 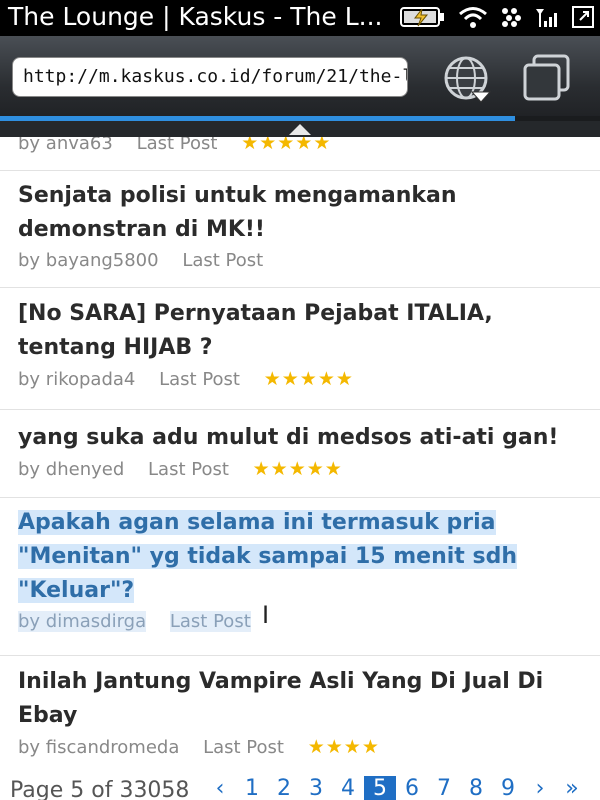 What do you see at coordinates (284, 788) in the screenshot?
I see `page-link-2: 2` at bounding box center [284, 788].